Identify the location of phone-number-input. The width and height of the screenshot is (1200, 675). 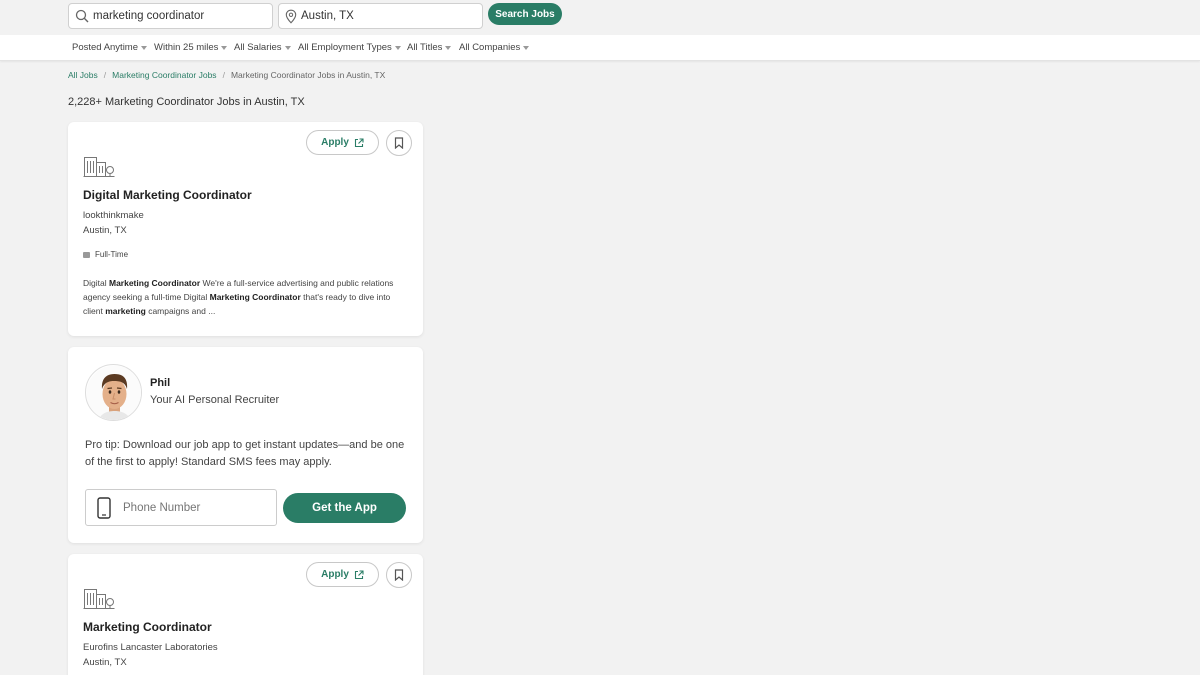
(193, 507).